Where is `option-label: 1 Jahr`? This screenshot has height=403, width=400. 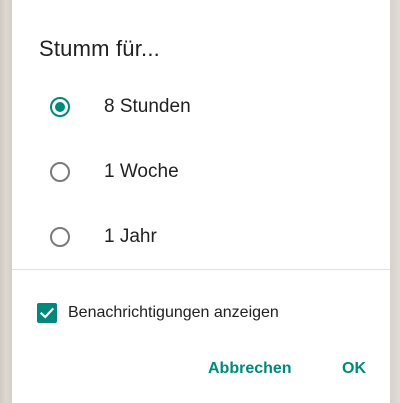 option-label: 1 Jahr is located at coordinates (130, 236).